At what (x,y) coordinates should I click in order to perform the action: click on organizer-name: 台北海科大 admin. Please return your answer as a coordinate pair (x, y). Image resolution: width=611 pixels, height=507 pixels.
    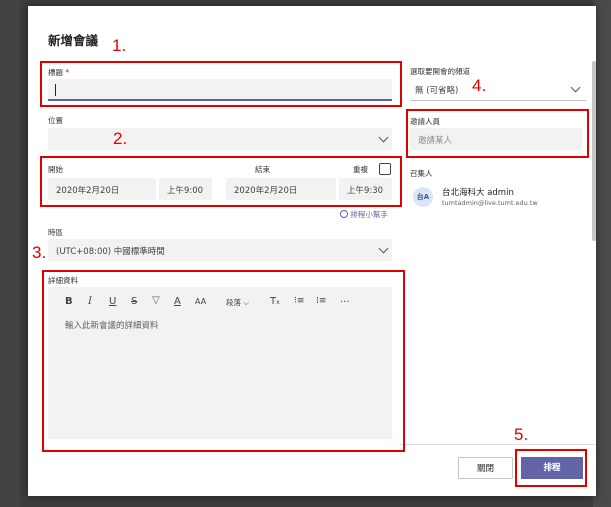
    Looking at the image, I should click on (478, 193).